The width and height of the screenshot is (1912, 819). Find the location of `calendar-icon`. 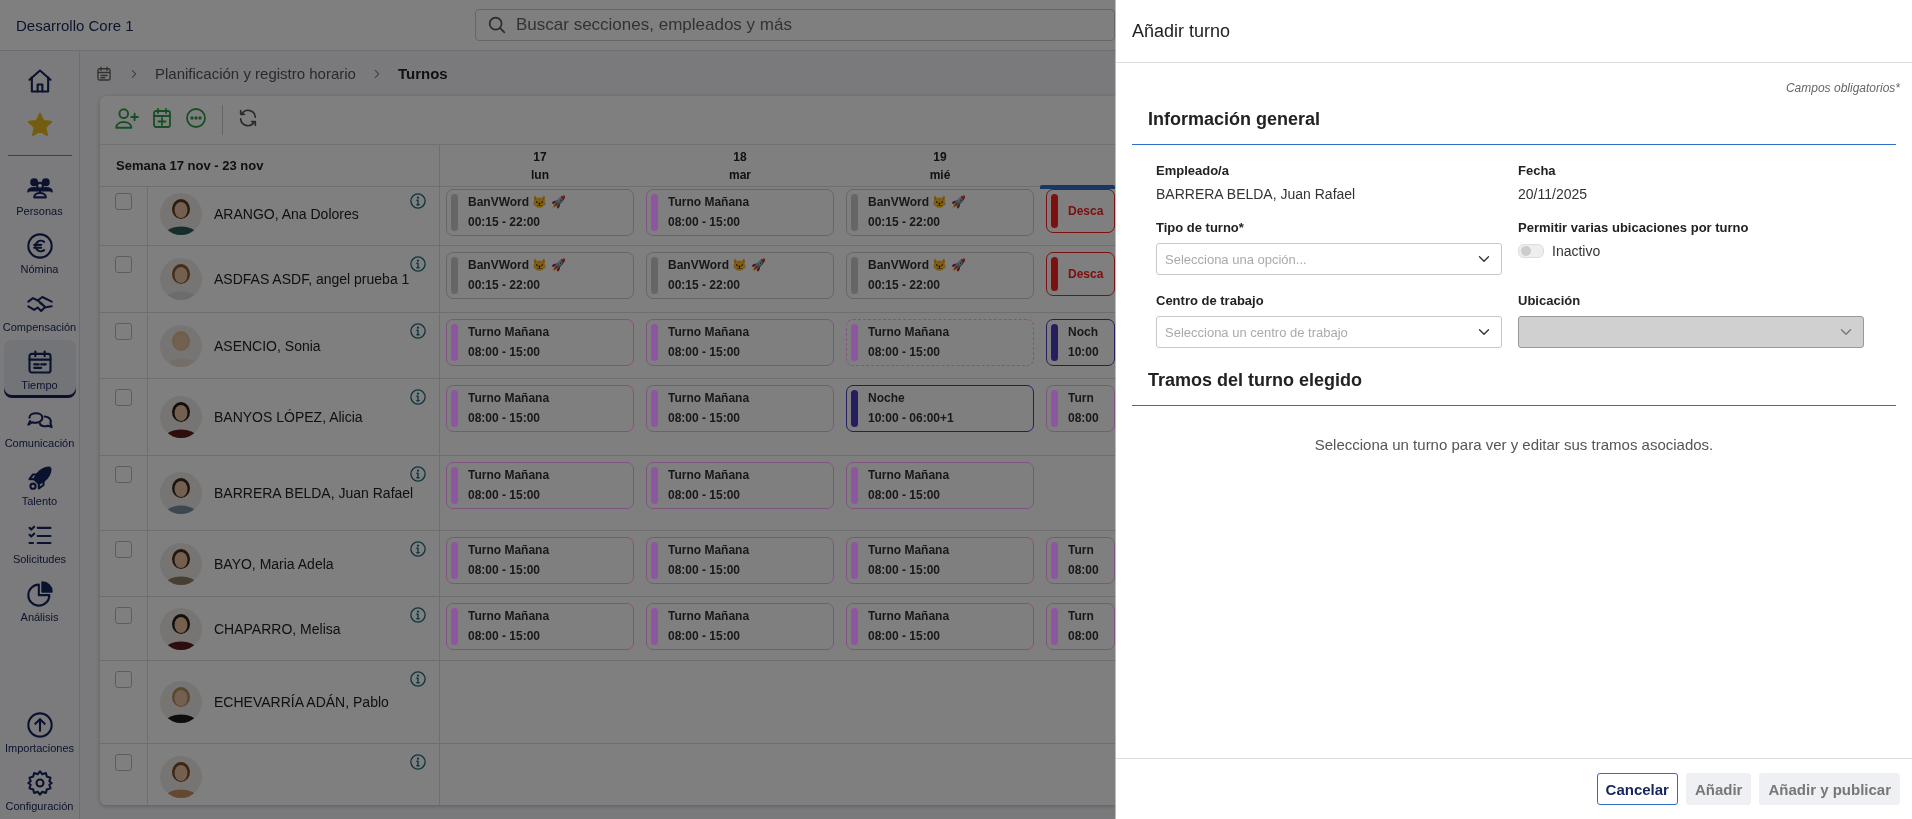

calendar-icon is located at coordinates (39, 361).